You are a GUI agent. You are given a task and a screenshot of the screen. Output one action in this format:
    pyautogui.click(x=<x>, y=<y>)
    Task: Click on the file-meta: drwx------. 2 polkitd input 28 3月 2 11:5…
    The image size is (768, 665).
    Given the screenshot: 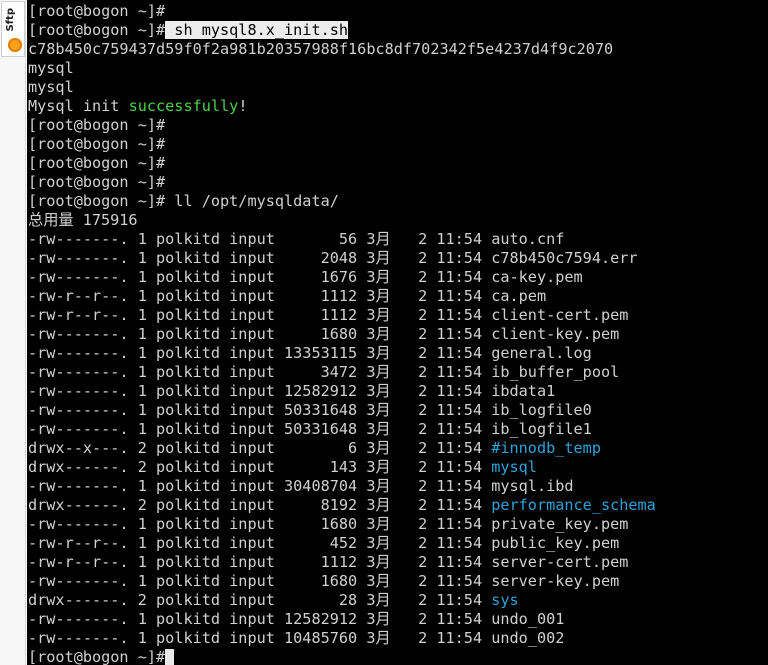 What is the action you would take?
    pyautogui.click(x=260, y=600)
    